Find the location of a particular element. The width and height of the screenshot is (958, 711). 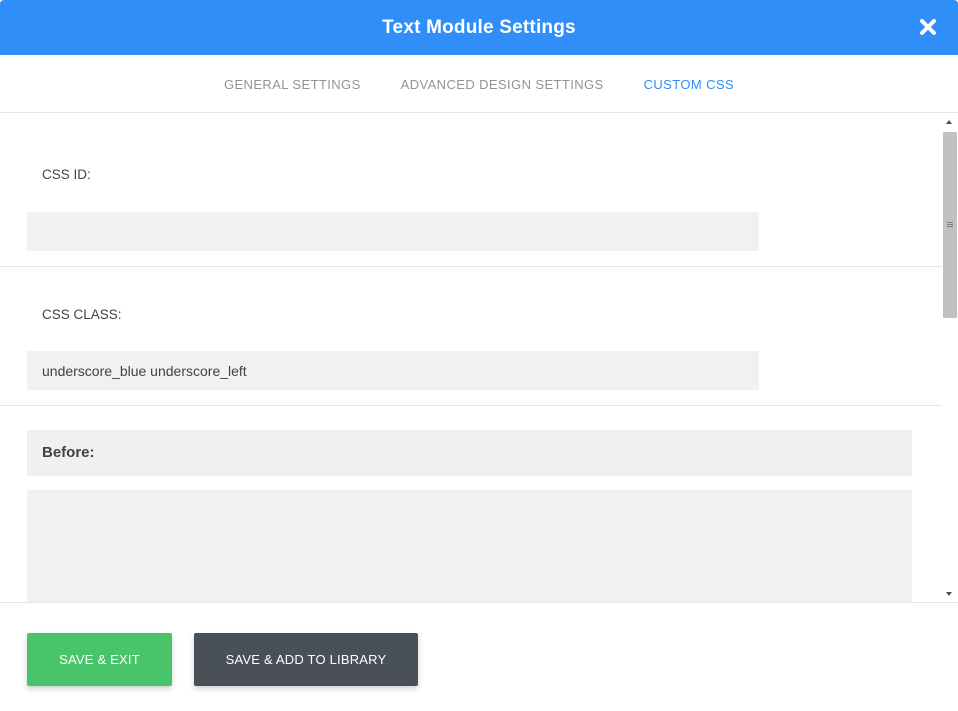

css-class-label: CSS CLASS: is located at coordinates (82, 314).